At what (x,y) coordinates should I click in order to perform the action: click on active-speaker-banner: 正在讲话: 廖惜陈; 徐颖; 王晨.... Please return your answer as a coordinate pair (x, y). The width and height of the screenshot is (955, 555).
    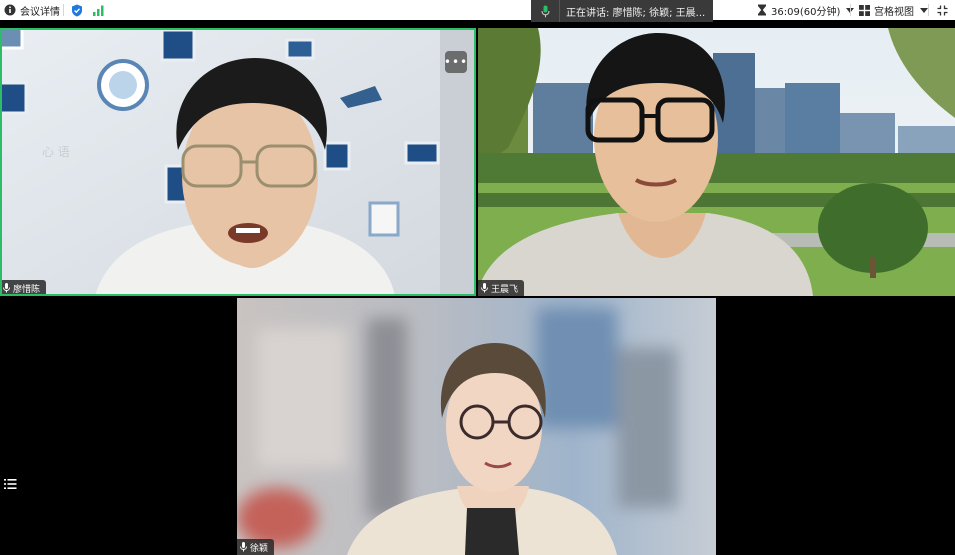
    Looking at the image, I should click on (622, 11).